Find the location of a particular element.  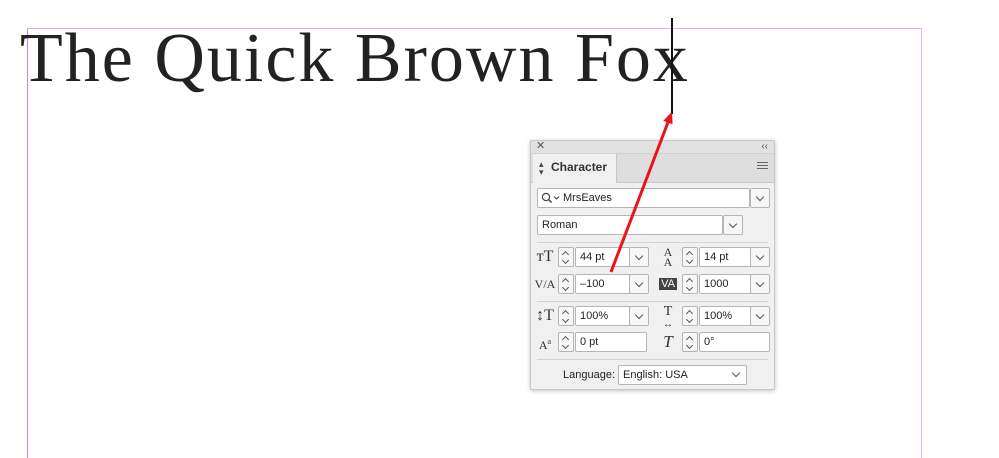

vertical-scale-dropdown-button is located at coordinates (639, 316).